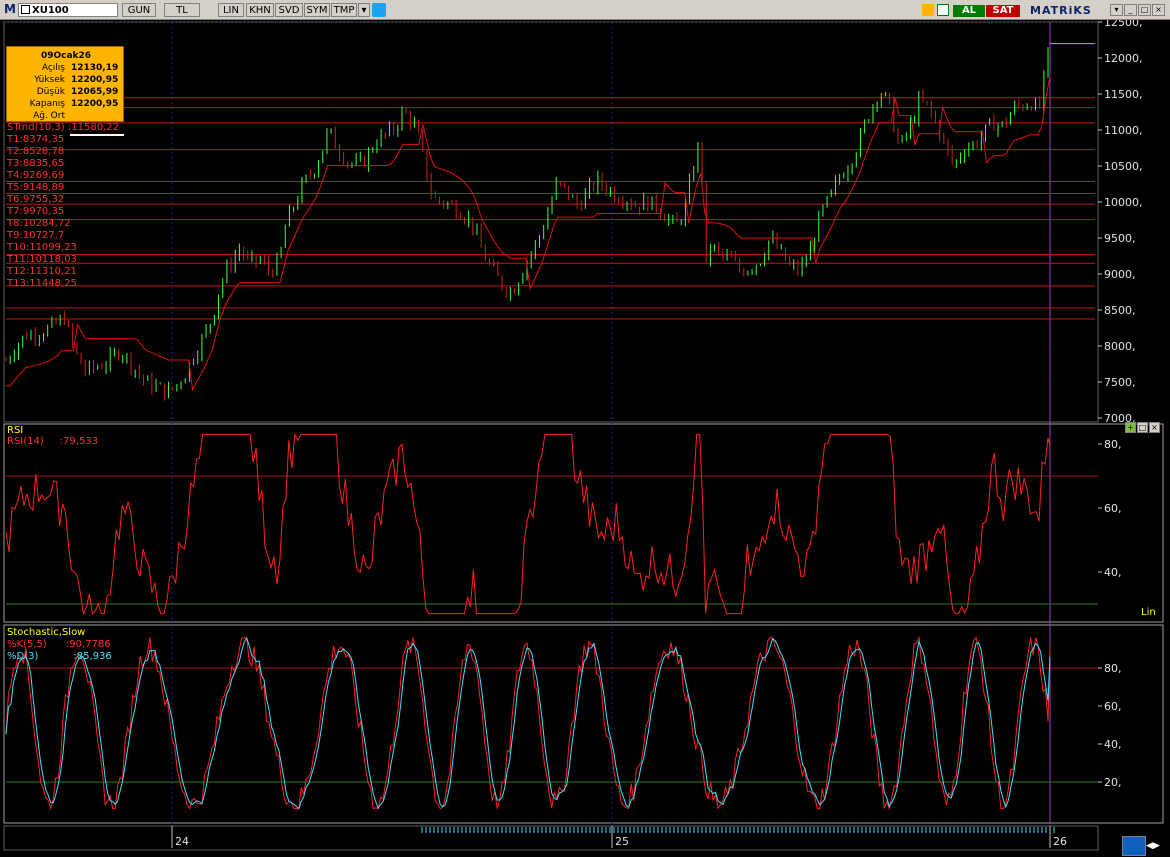 Image resolution: width=1170 pixels, height=857 pixels. What do you see at coordinates (139, 10) in the screenshot?
I see `period-button: GUN` at bounding box center [139, 10].